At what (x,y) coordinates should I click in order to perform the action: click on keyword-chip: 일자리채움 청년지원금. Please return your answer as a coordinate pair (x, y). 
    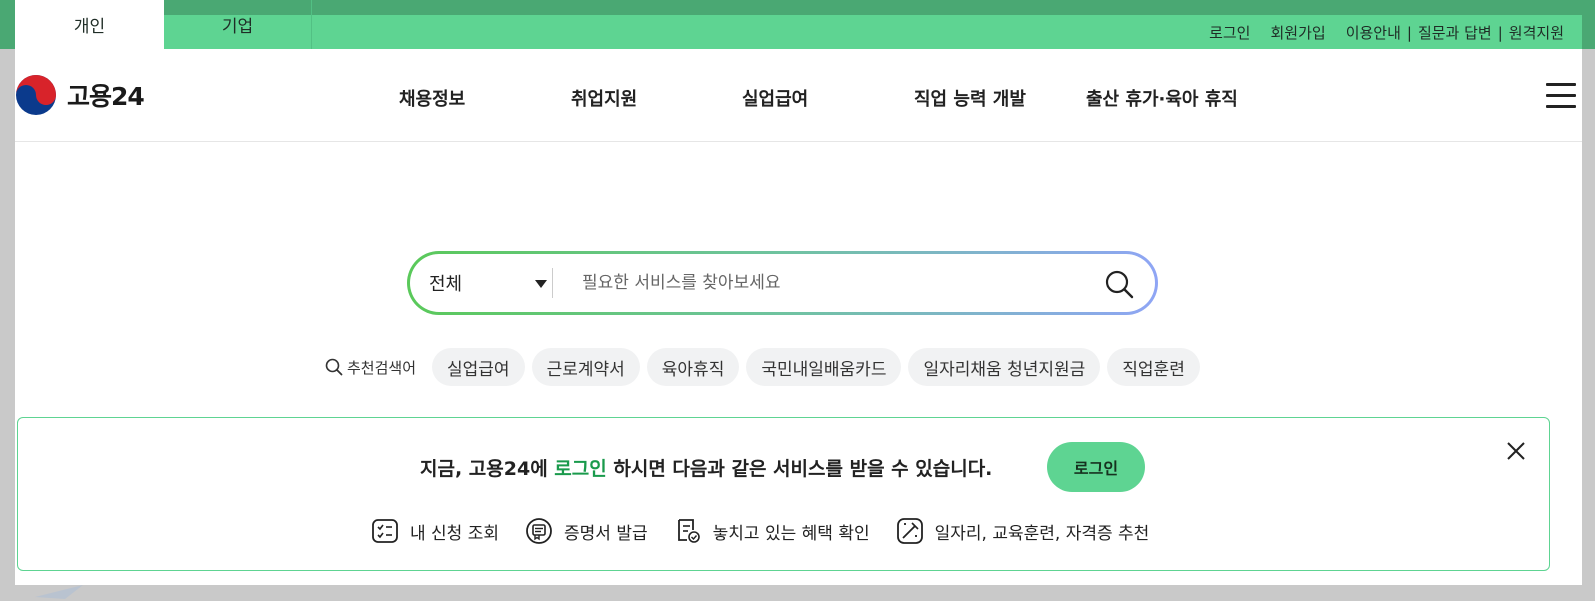
    Looking at the image, I should click on (1004, 367).